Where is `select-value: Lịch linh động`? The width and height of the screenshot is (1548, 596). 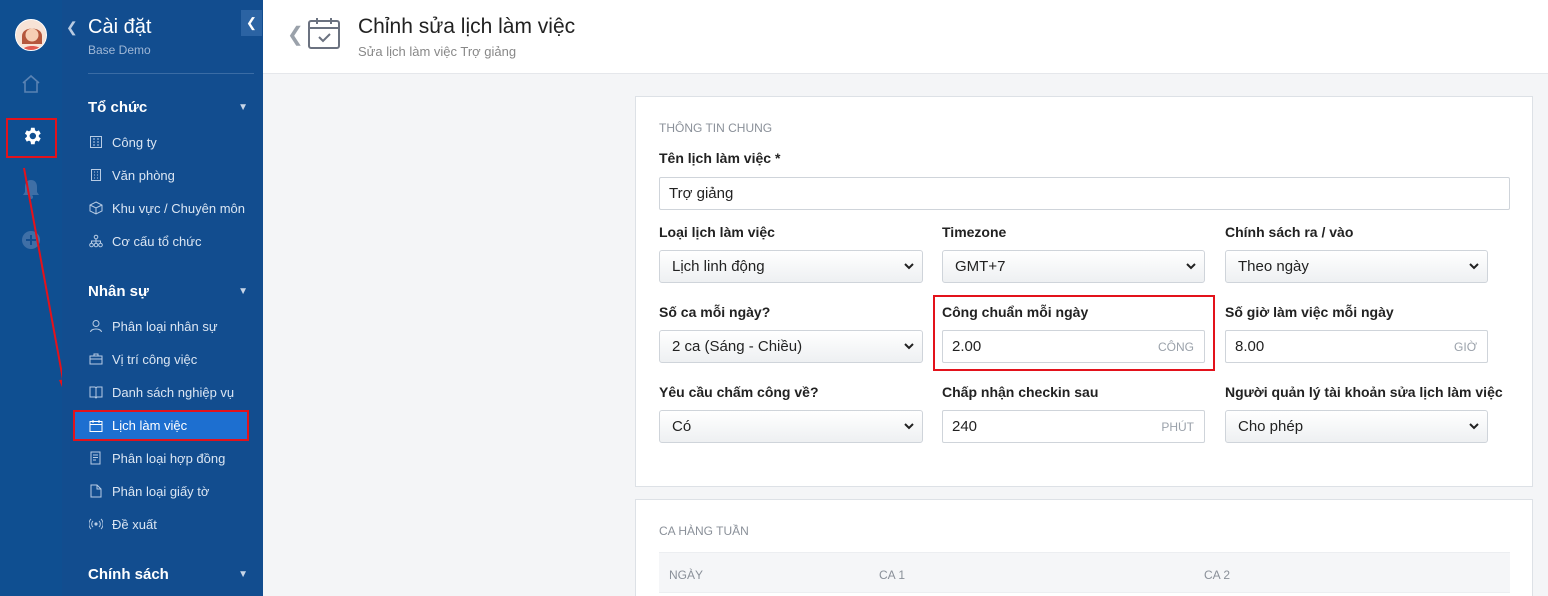 select-value: Lịch linh động is located at coordinates (718, 266).